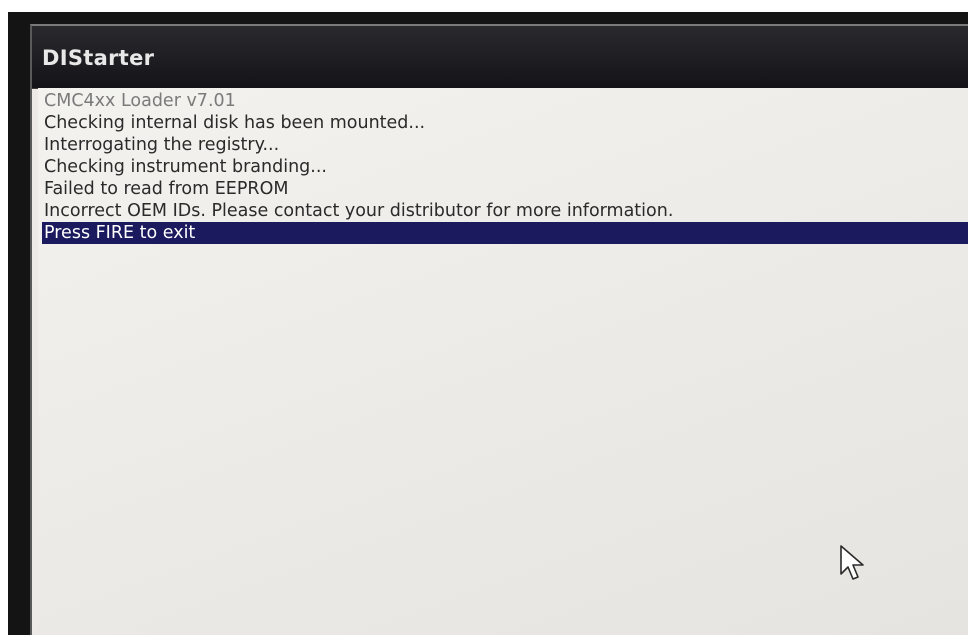 The height and width of the screenshot is (635, 968). Describe the element at coordinates (505, 233) in the screenshot. I see `log-line-press-fire: Press FIRE to exit` at that location.